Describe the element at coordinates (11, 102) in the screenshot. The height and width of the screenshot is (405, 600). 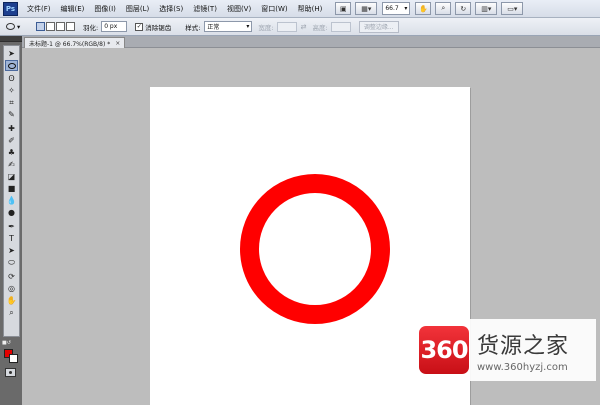
I see `crop-tool-icon: ⌗` at that location.